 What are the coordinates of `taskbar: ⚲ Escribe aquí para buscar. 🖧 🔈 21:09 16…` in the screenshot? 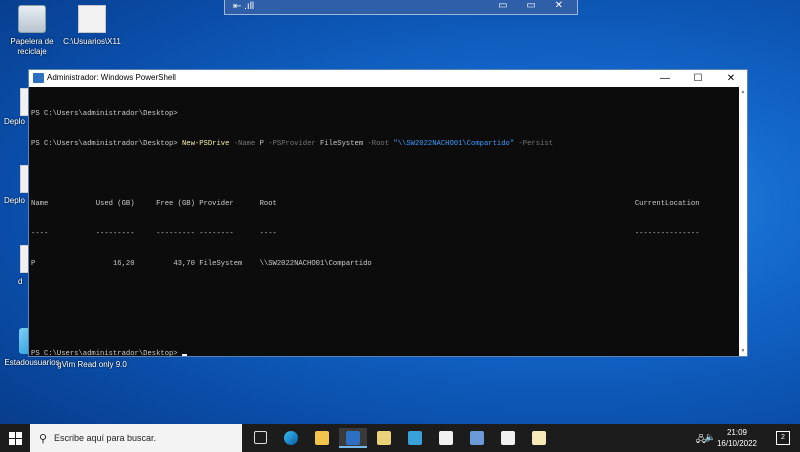 It's located at (400, 438).